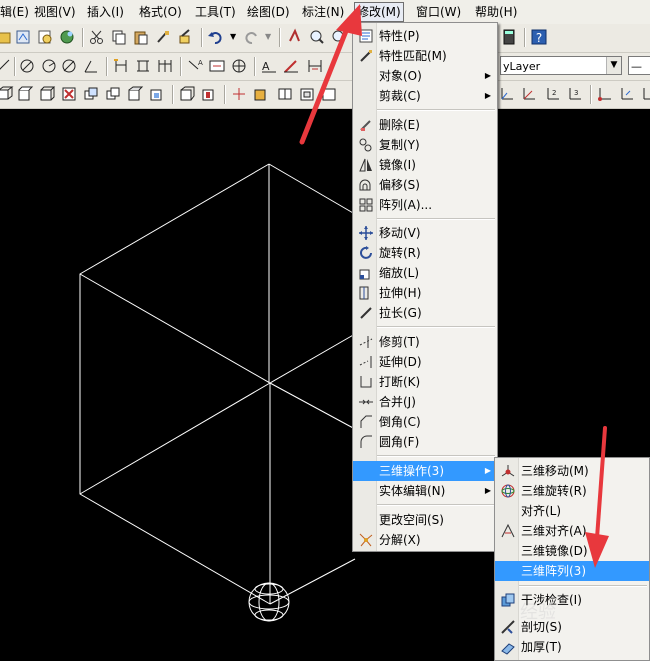  What do you see at coordinates (216, 37) in the screenshot?
I see `undo-icon` at bounding box center [216, 37].